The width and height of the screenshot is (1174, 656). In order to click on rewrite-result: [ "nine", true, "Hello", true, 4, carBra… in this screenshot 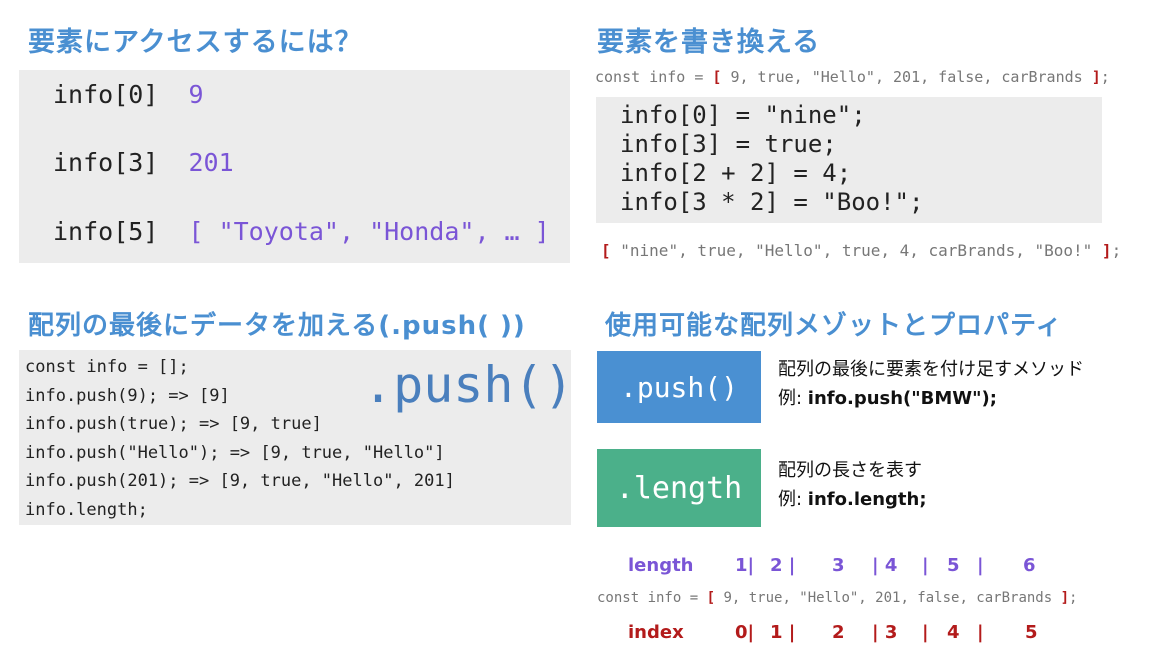, I will do `click(861, 250)`.